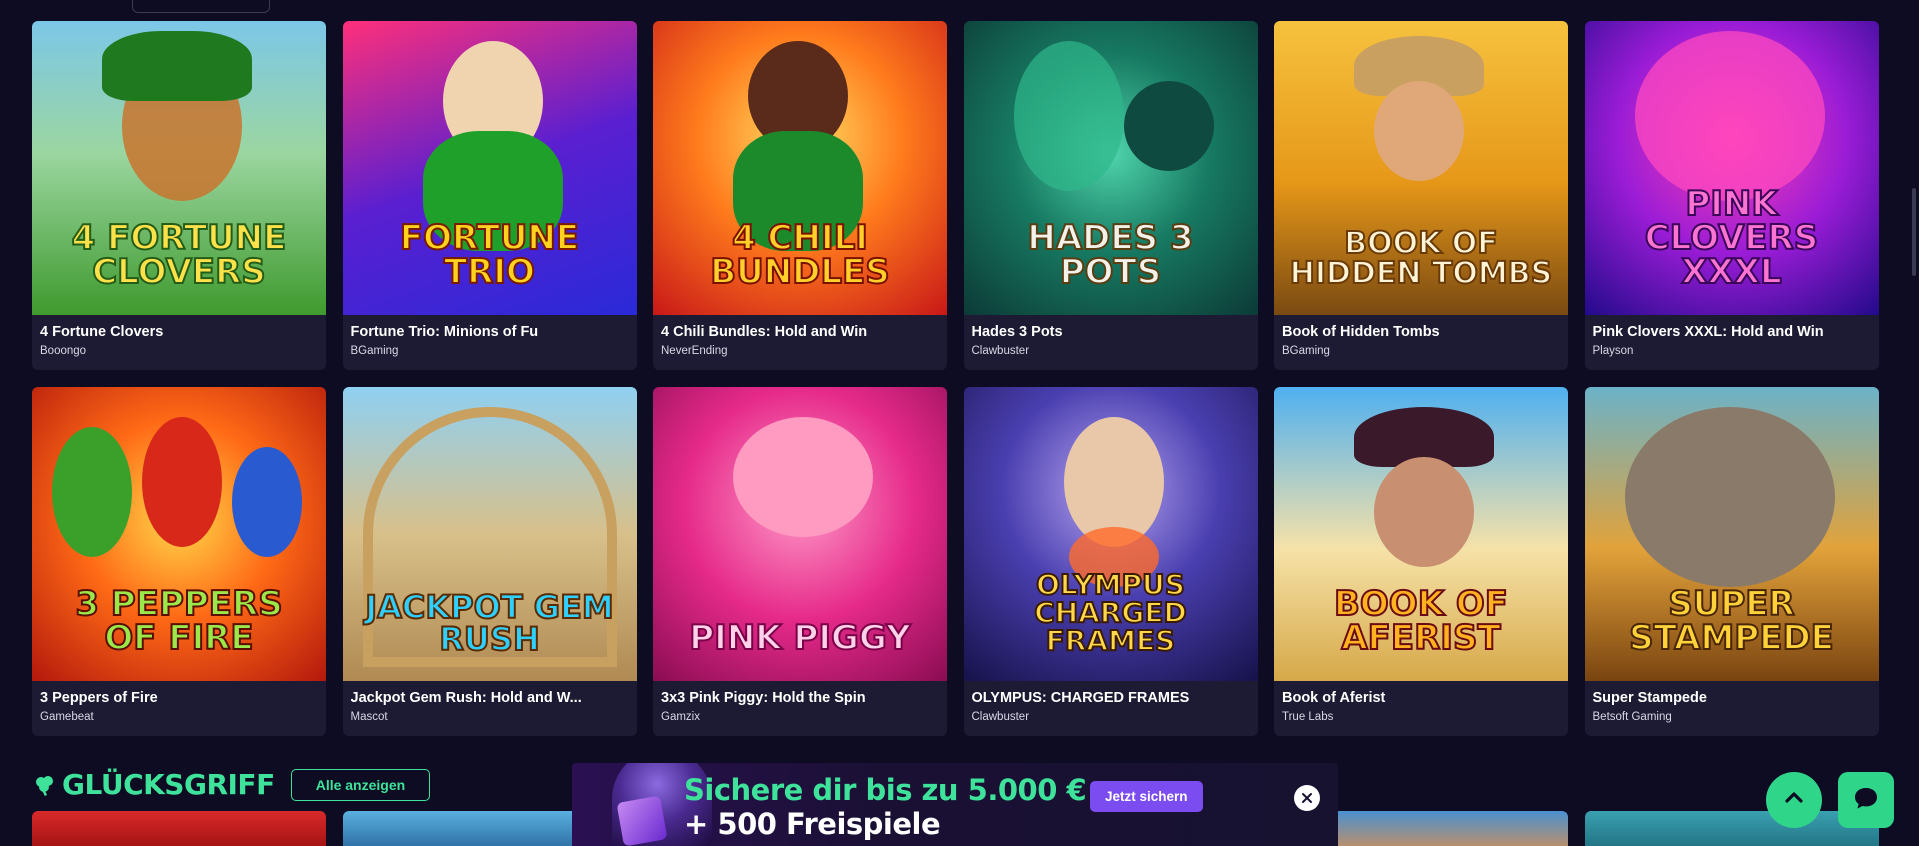 The height and width of the screenshot is (846, 1919). What do you see at coordinates (694, 351) in the screenshot?
I see `game-provider: NeverEnding` at bounding box center [694, 351].